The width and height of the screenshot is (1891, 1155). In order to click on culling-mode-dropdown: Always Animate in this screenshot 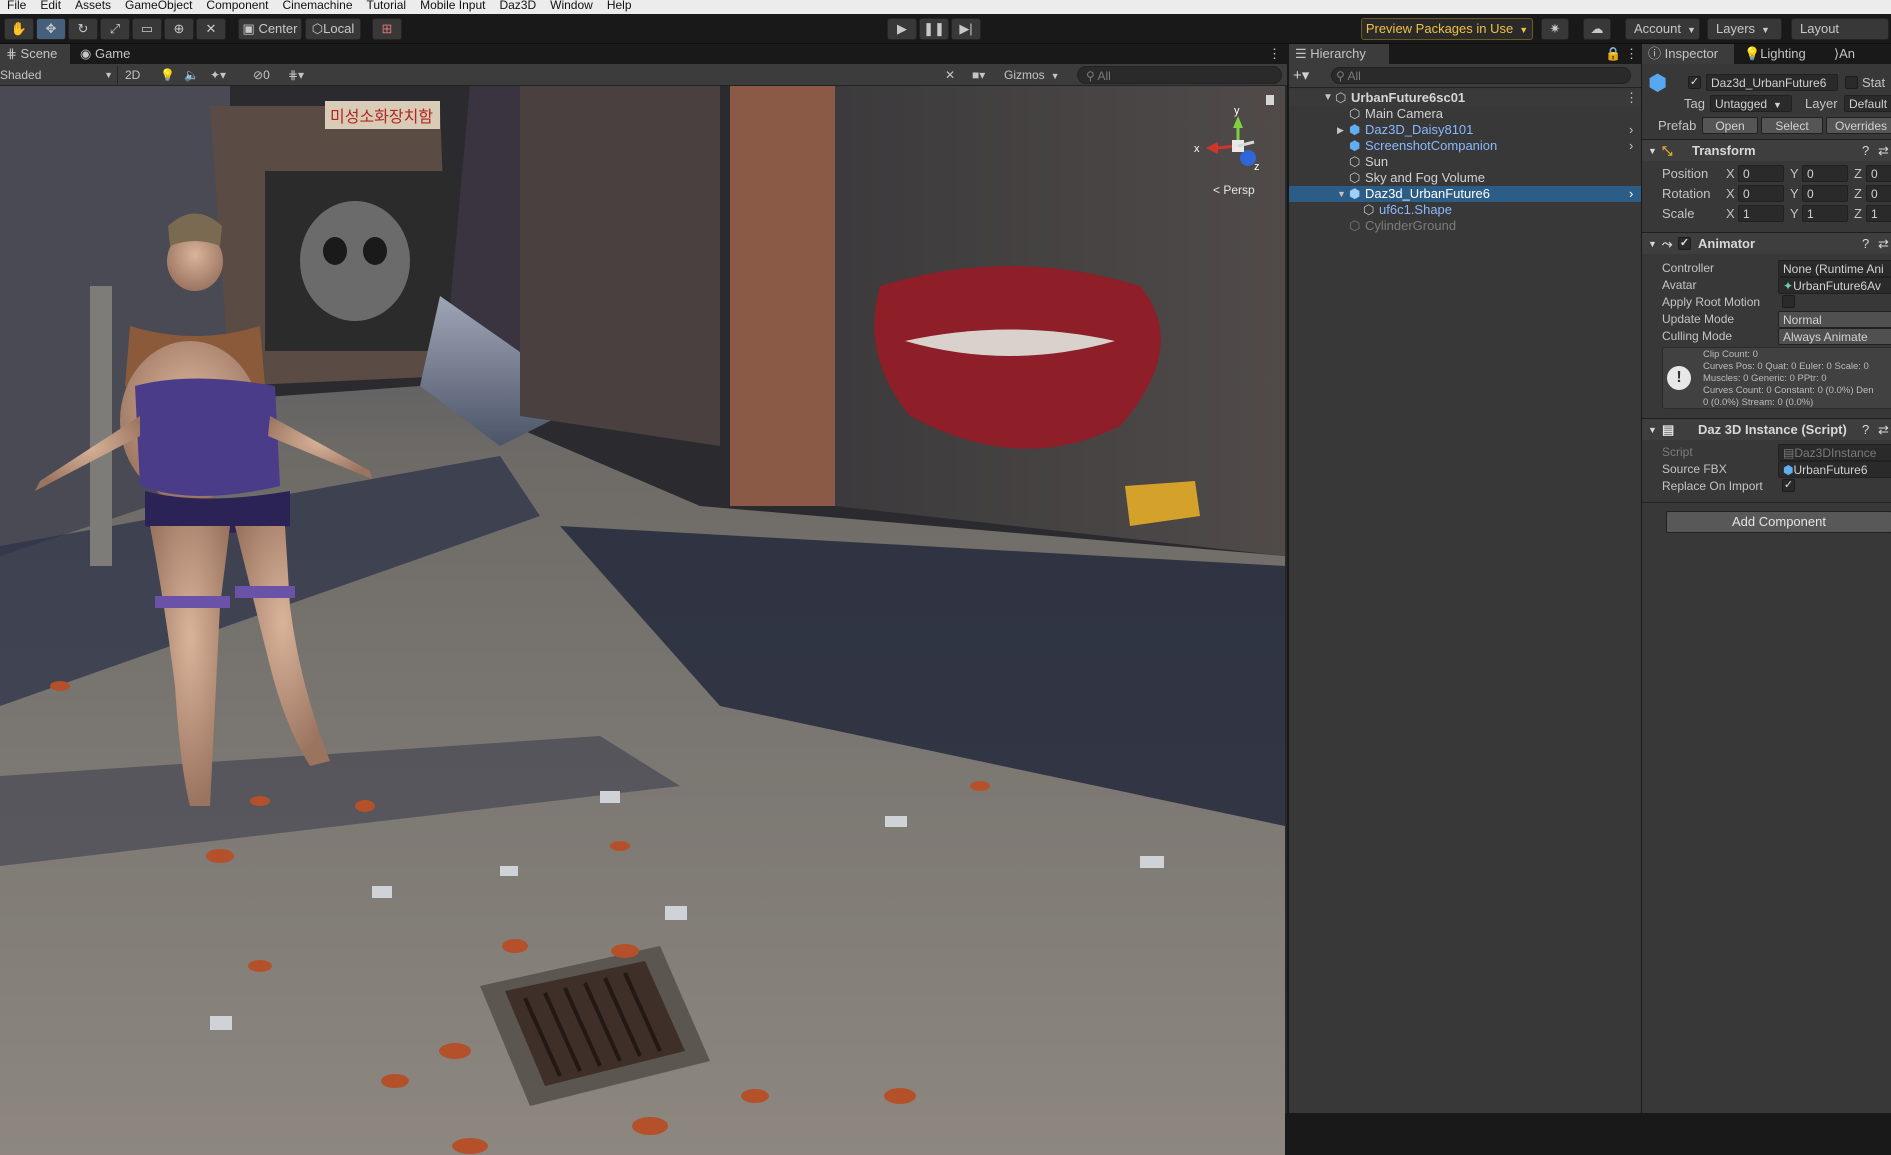, I will do `click(1834, 336)`.